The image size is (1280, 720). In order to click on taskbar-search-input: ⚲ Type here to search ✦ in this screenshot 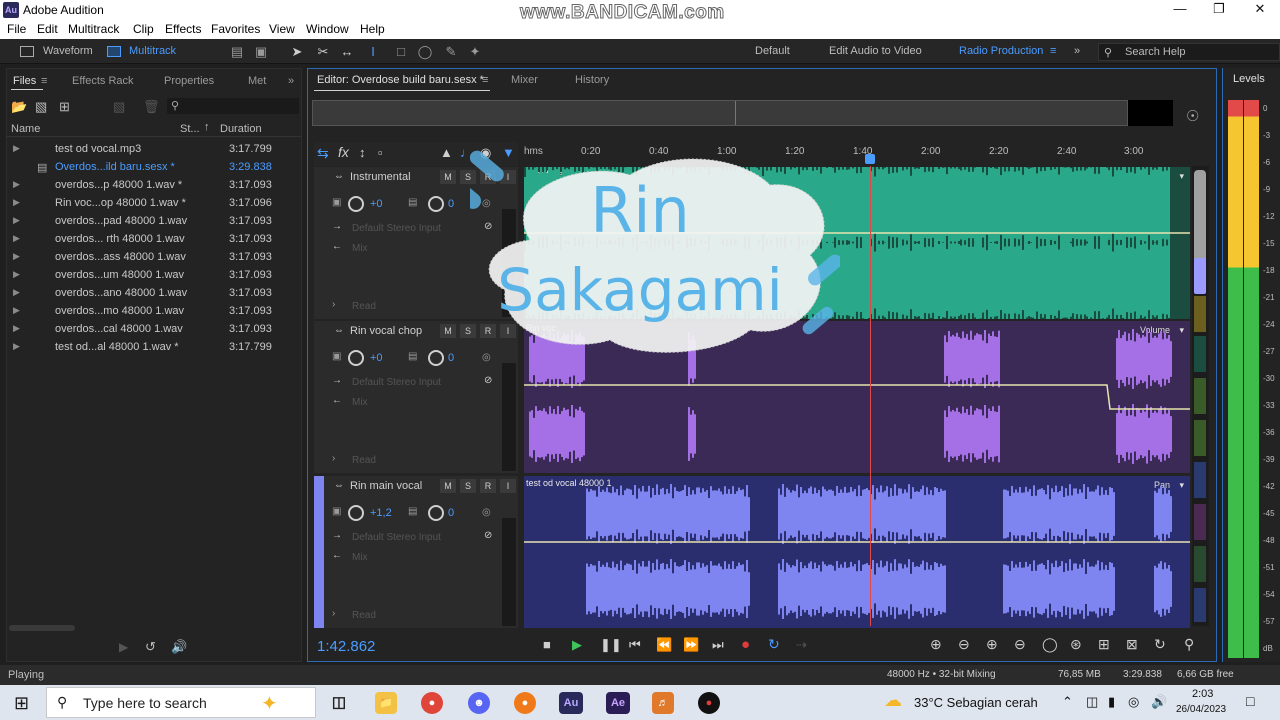, I will do `click(181, 702)`.